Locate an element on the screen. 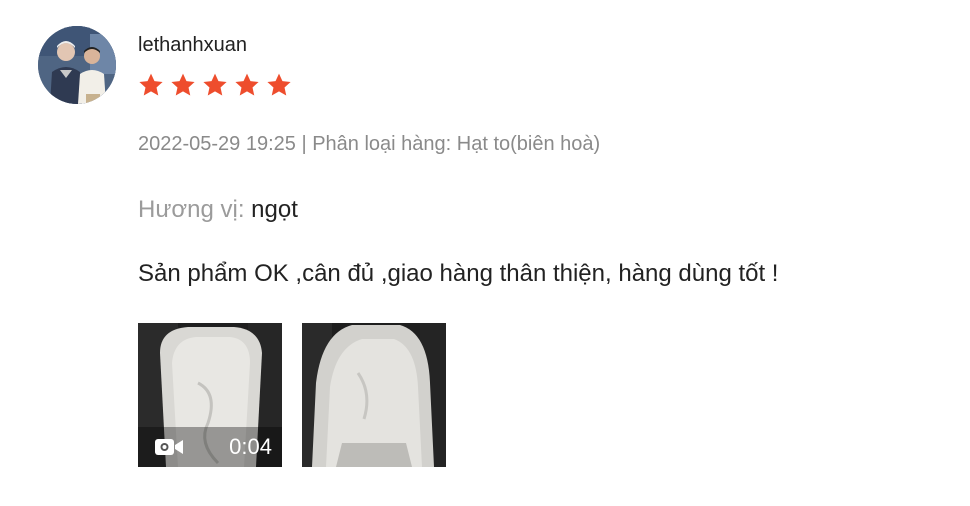 This screenshot has width=970, height=506. review-media: 0:04 is located at coordinates (292, 395).